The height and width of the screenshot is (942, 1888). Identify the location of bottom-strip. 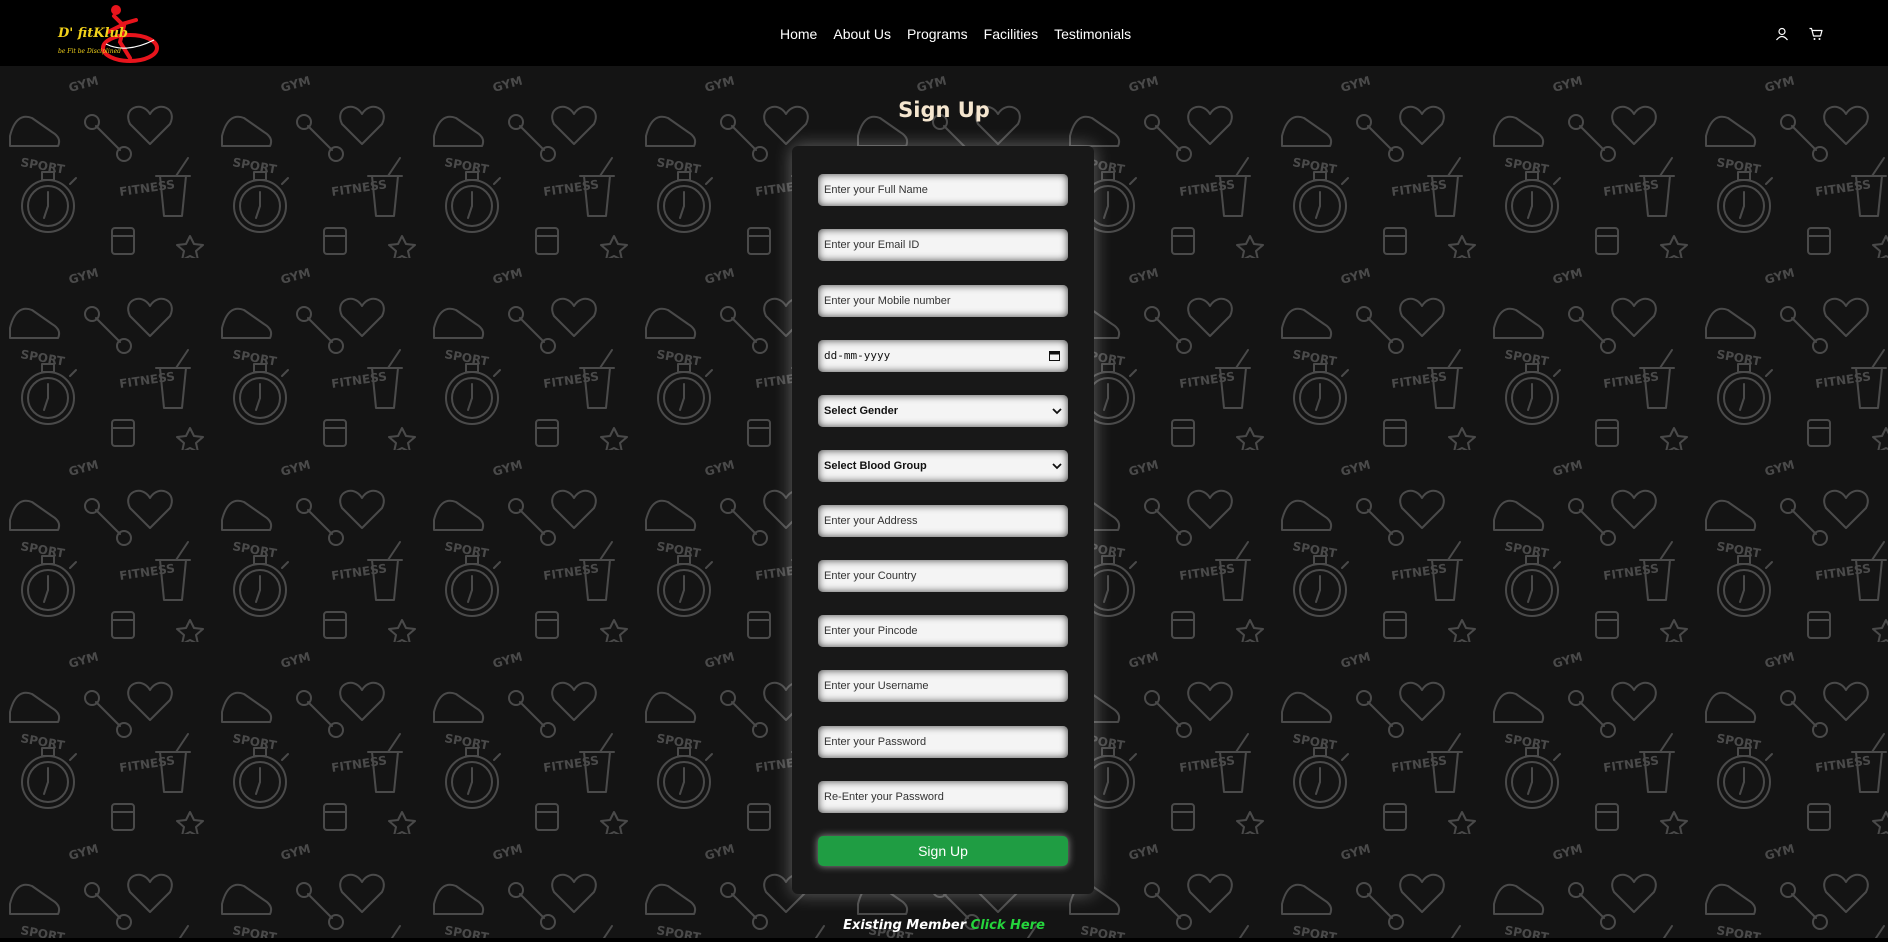
(944, 940).